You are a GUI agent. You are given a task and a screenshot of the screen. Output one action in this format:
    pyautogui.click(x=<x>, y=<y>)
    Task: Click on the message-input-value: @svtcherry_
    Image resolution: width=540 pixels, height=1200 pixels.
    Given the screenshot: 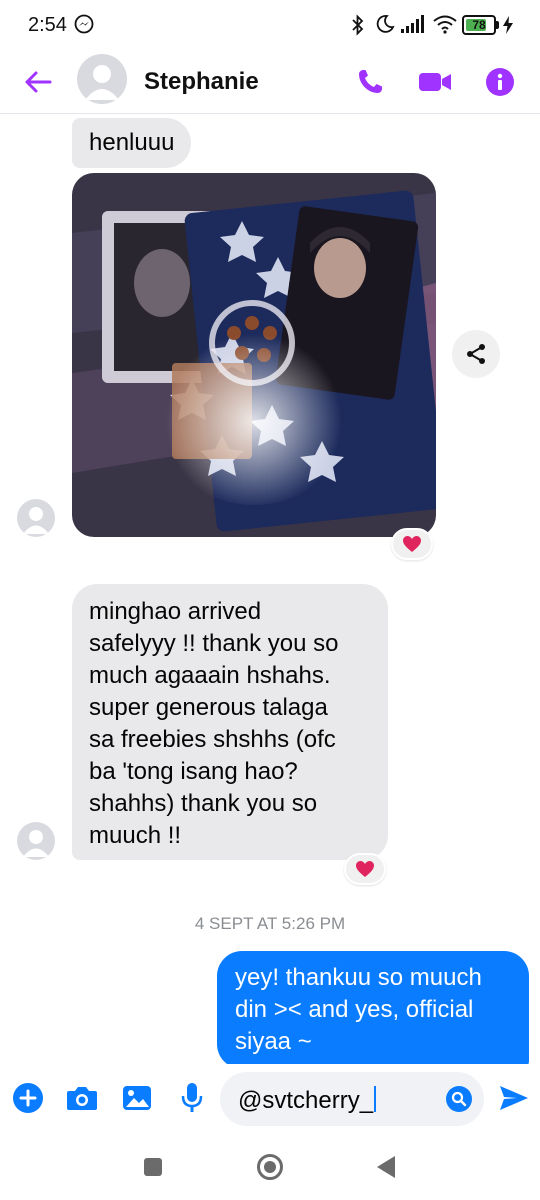 What is the action you would take?
    pyautogui.click(x=307, y=1100)
    